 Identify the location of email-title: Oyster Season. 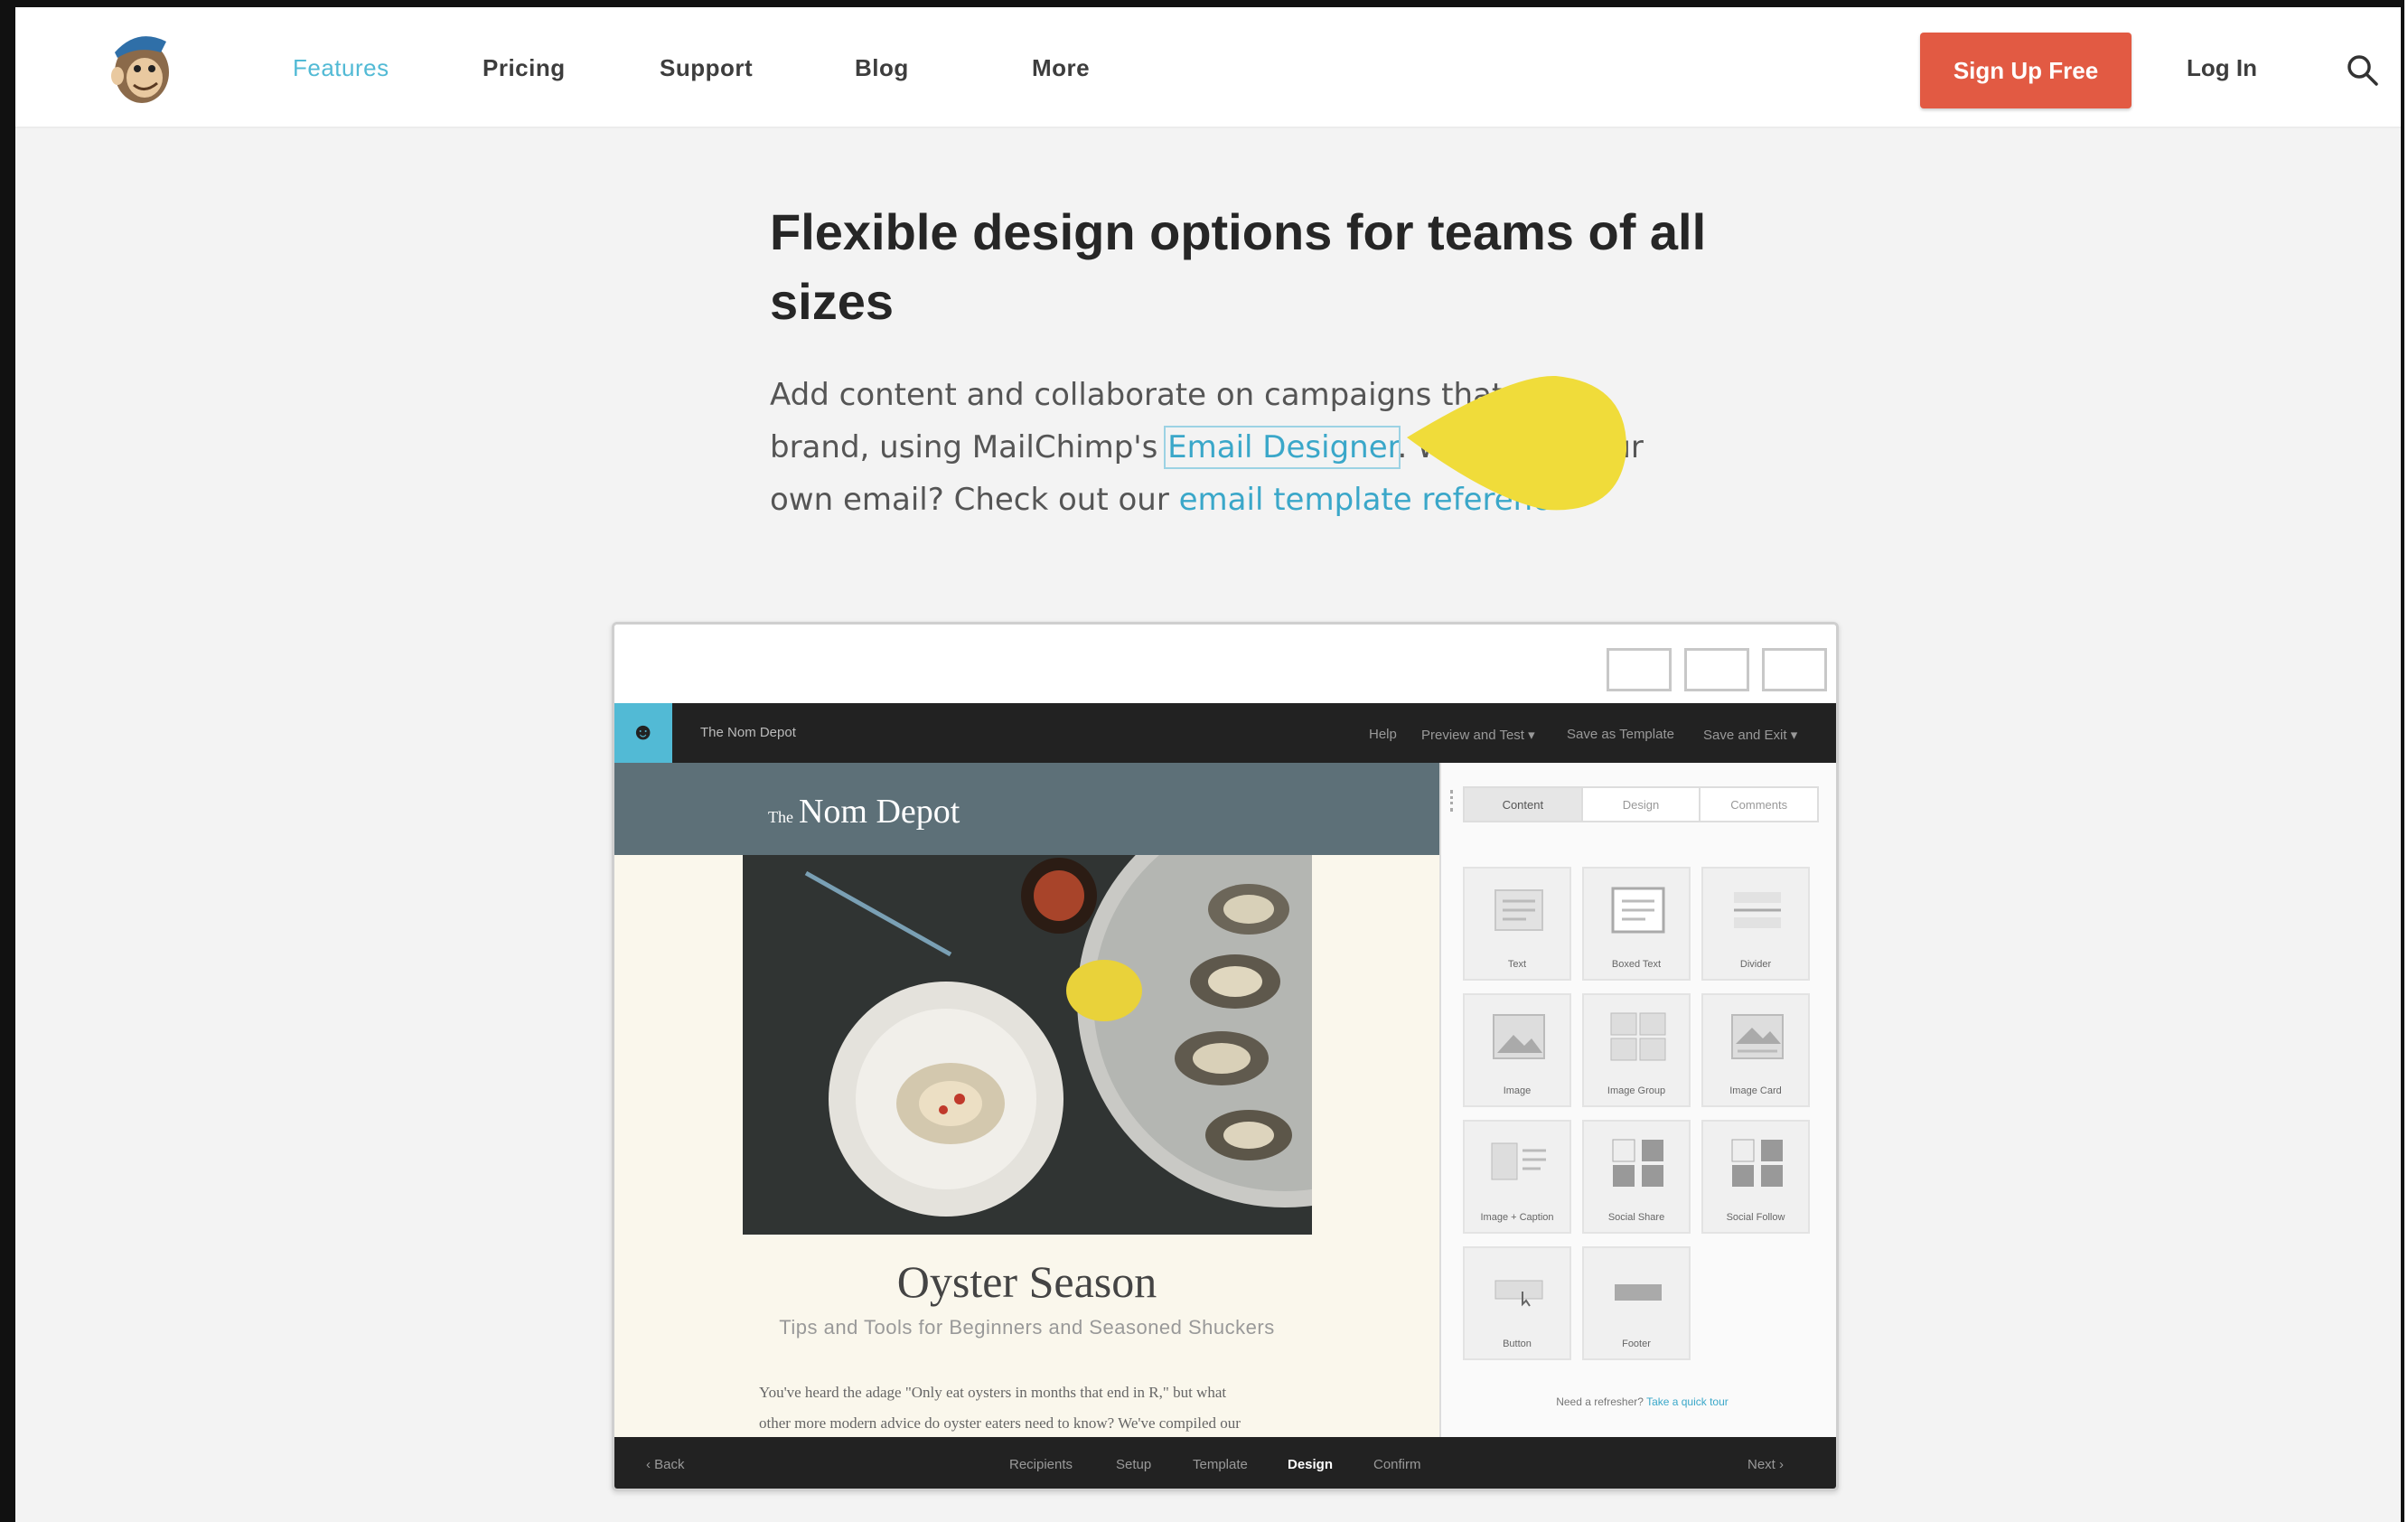
(1026, 1281).